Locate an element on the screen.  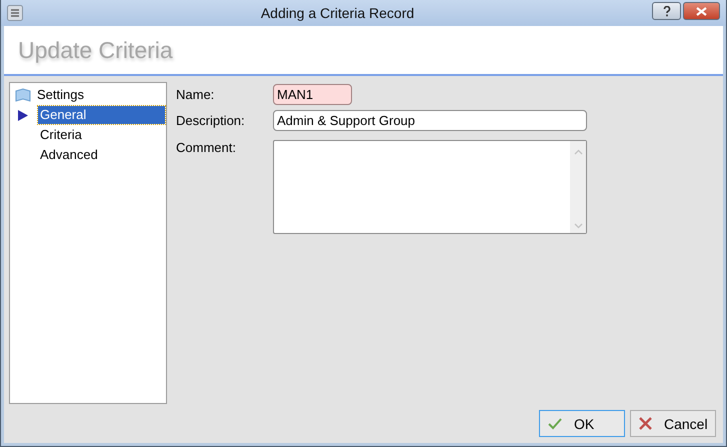
cancel-button: Cancel is located at coordinates (673, 423).